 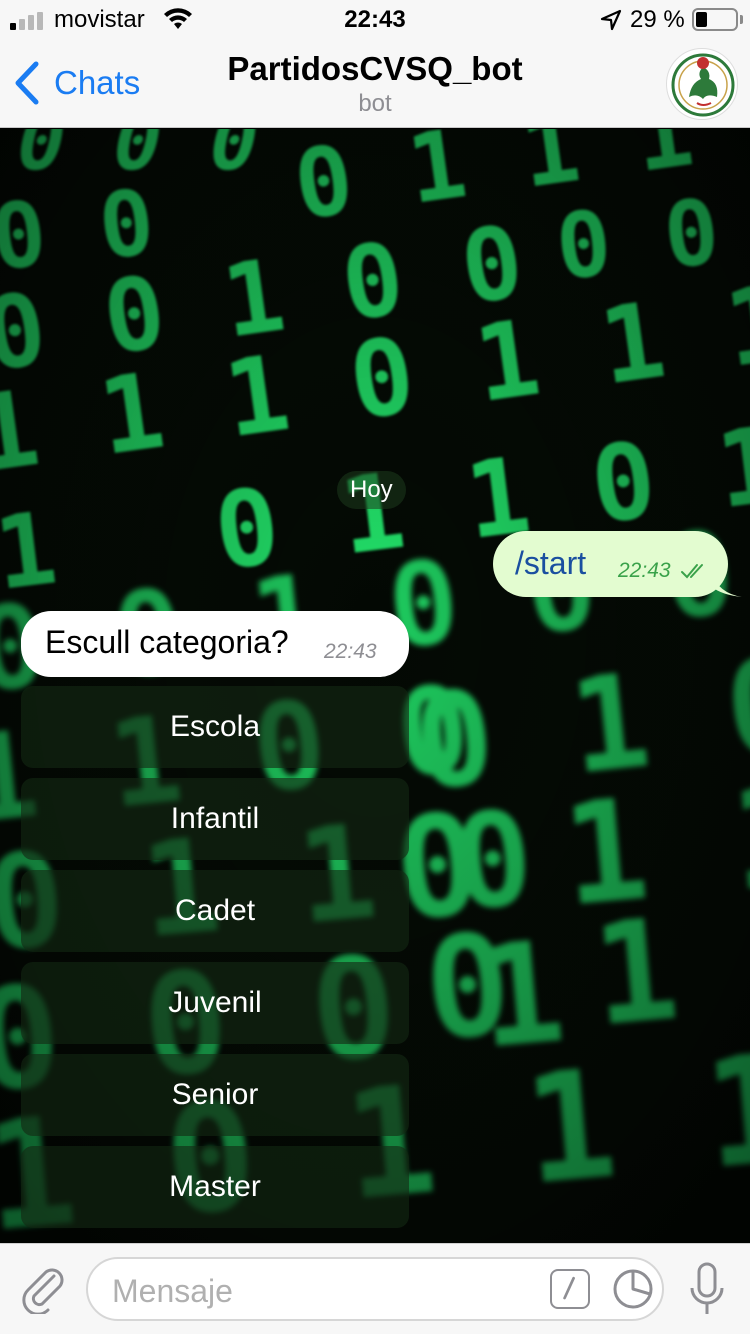 What do you see at coordinates (741, 19) in the screenshot?
I see `battery-nub` at bounding box center [741, 19].